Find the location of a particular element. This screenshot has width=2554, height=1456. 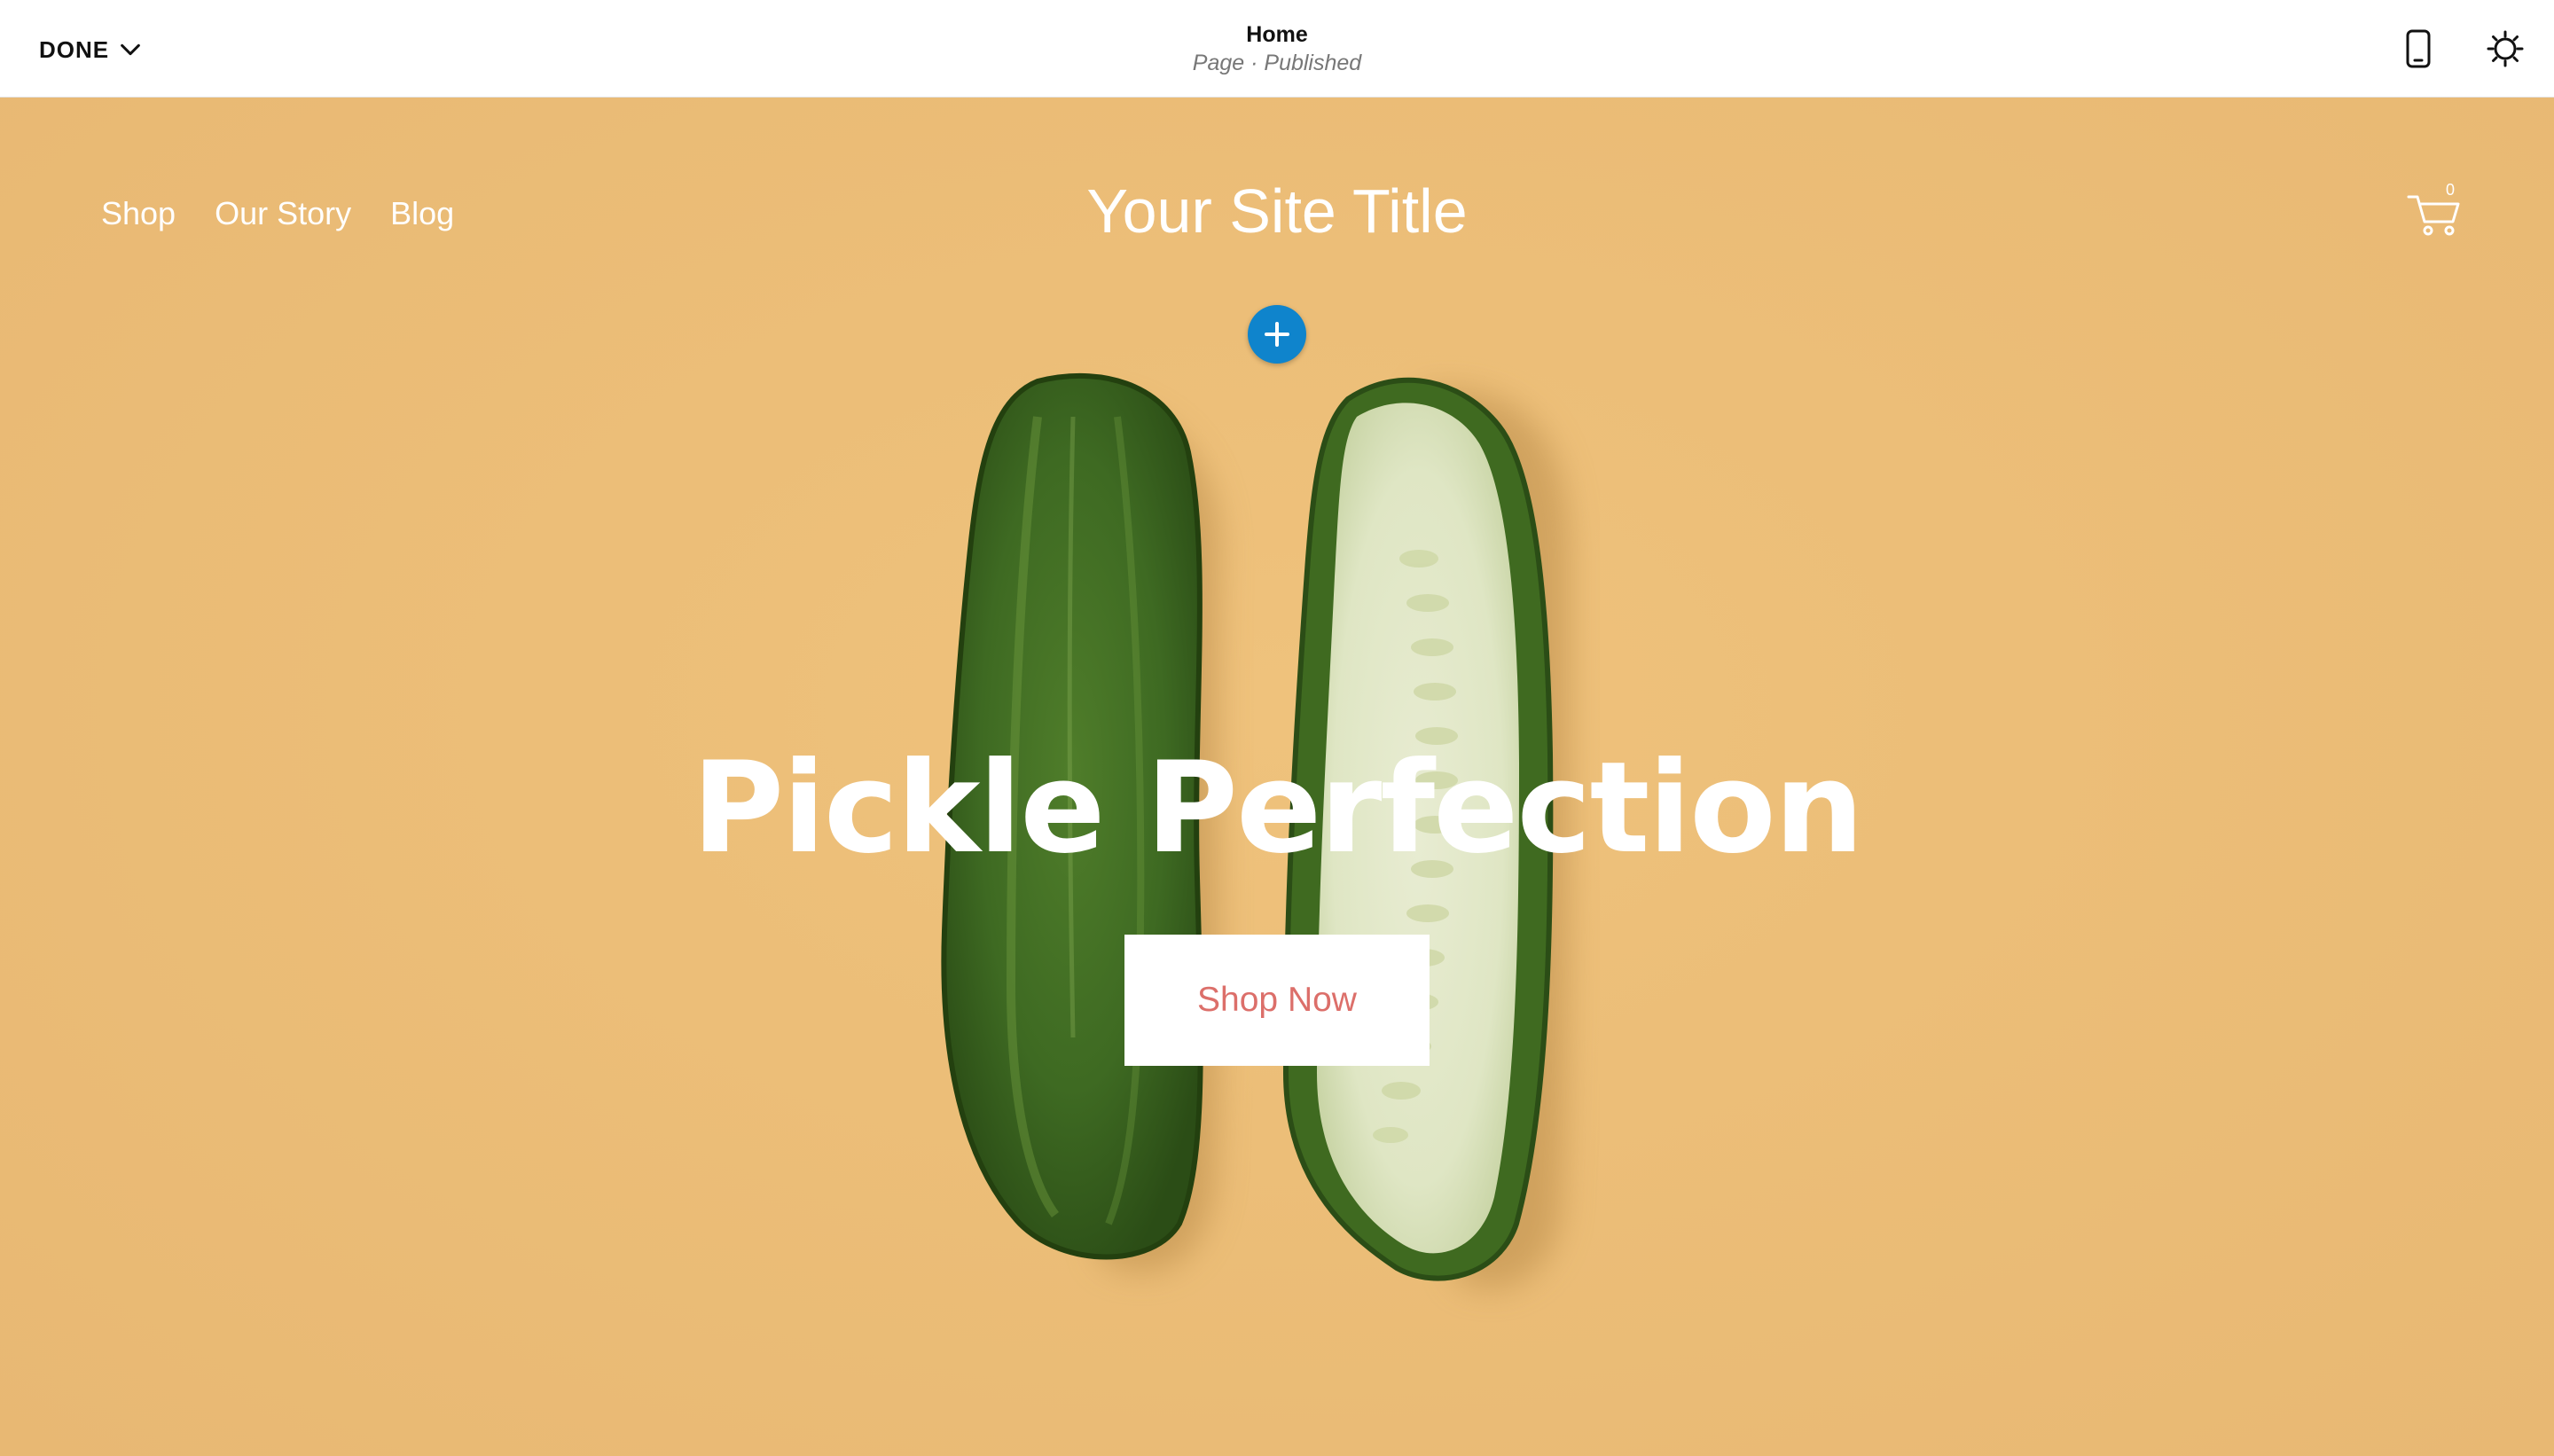

page-status: Page · Published is located at coordinates (1277, 63).